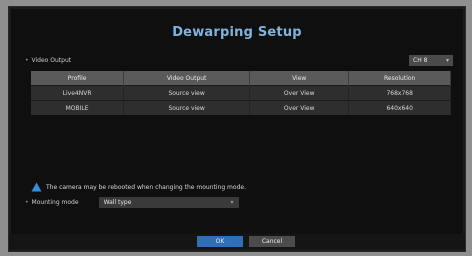 The width and height of the screenshot is (472, 256). What do you see at coordinates (431, 60) in the screenshot?
I see `channel-select: CH 8 ▾` at bounding box center [431, 60].